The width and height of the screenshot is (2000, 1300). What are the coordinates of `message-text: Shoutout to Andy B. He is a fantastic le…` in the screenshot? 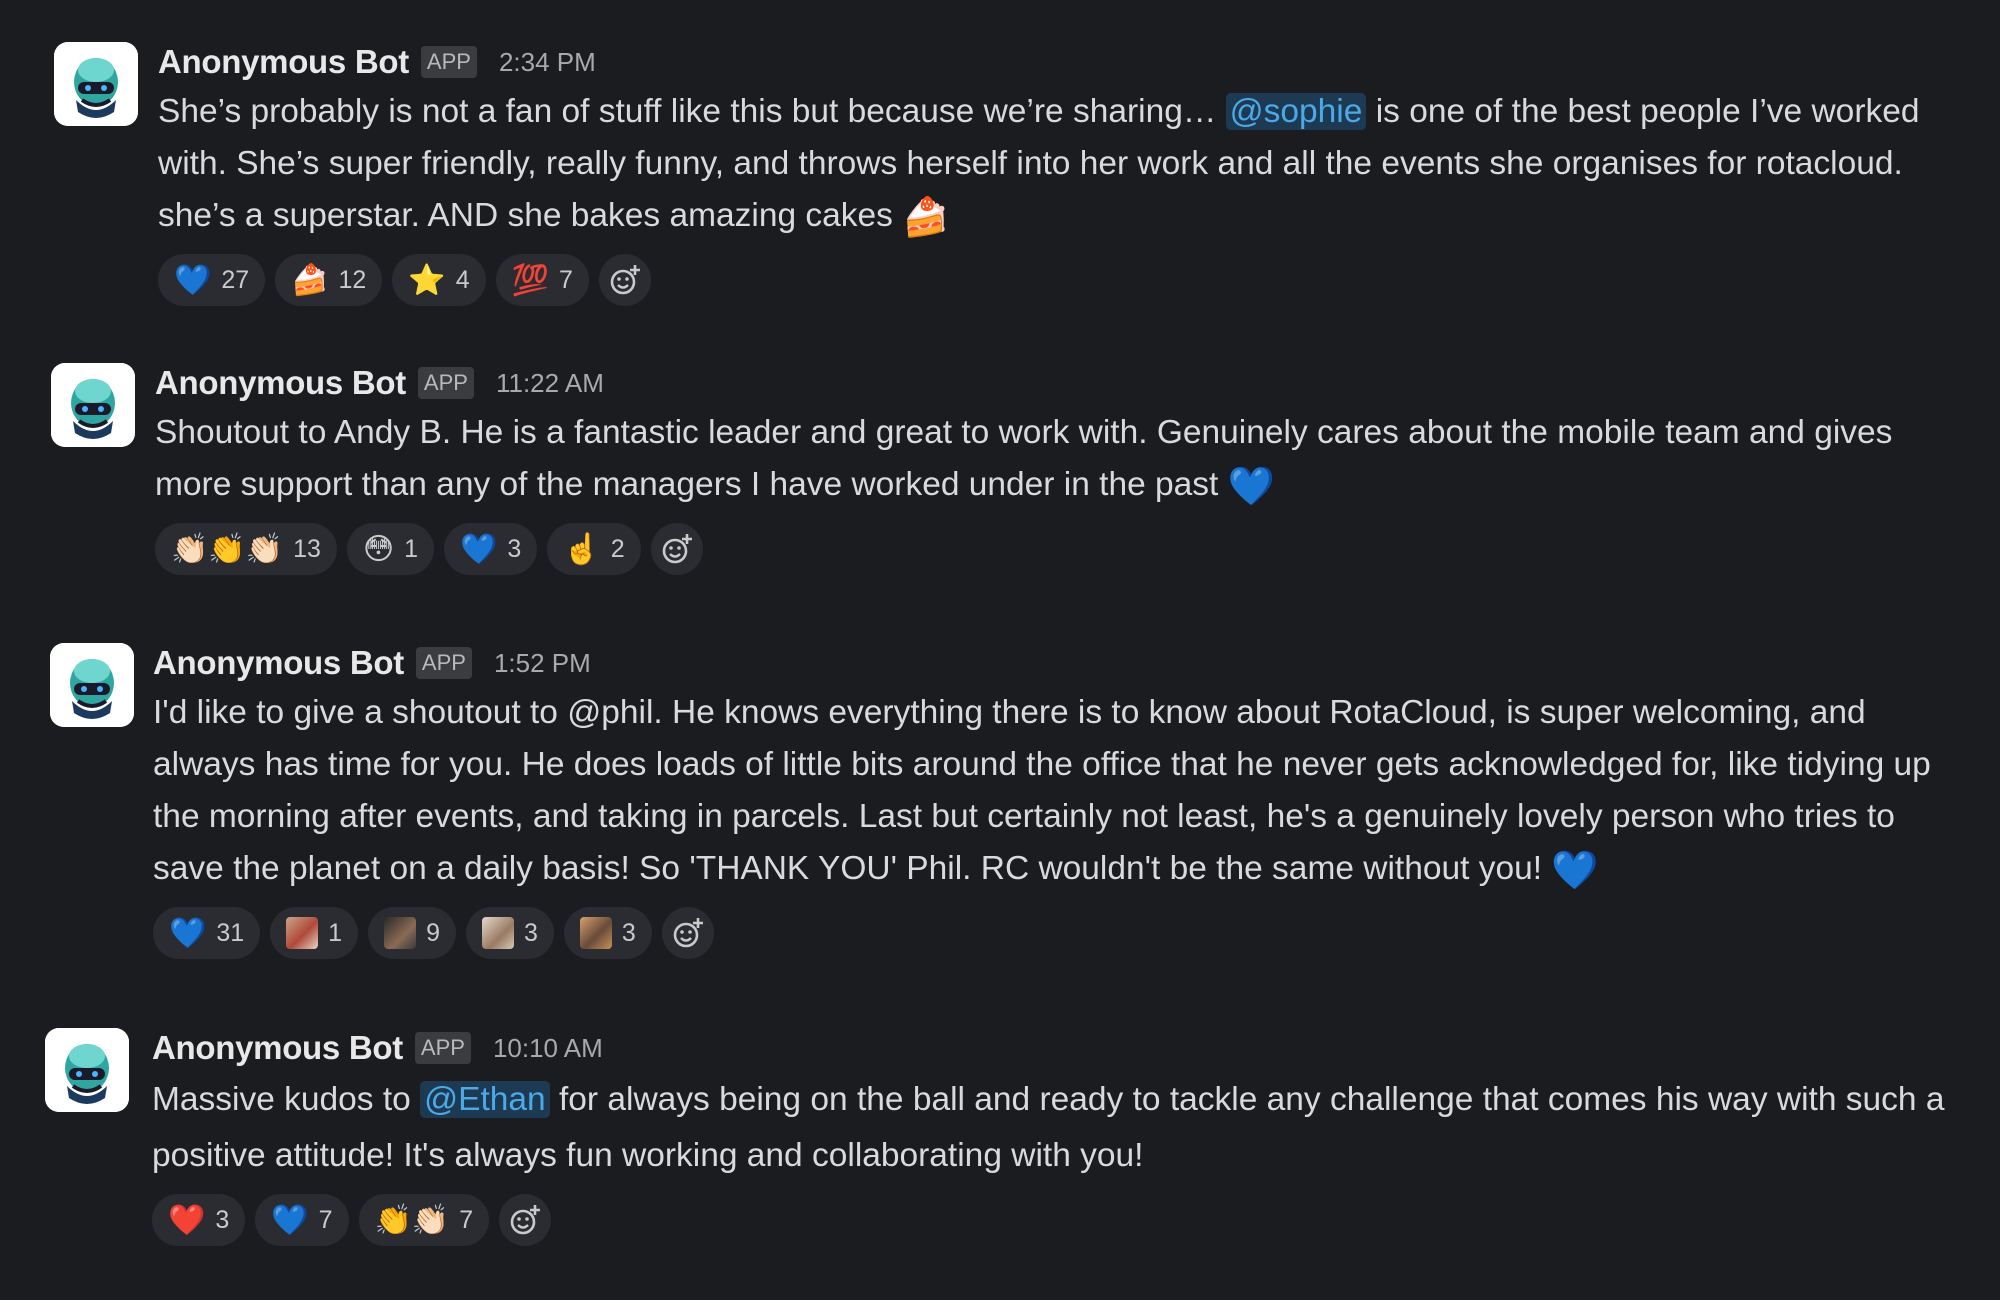 It's located at (1062, 460).